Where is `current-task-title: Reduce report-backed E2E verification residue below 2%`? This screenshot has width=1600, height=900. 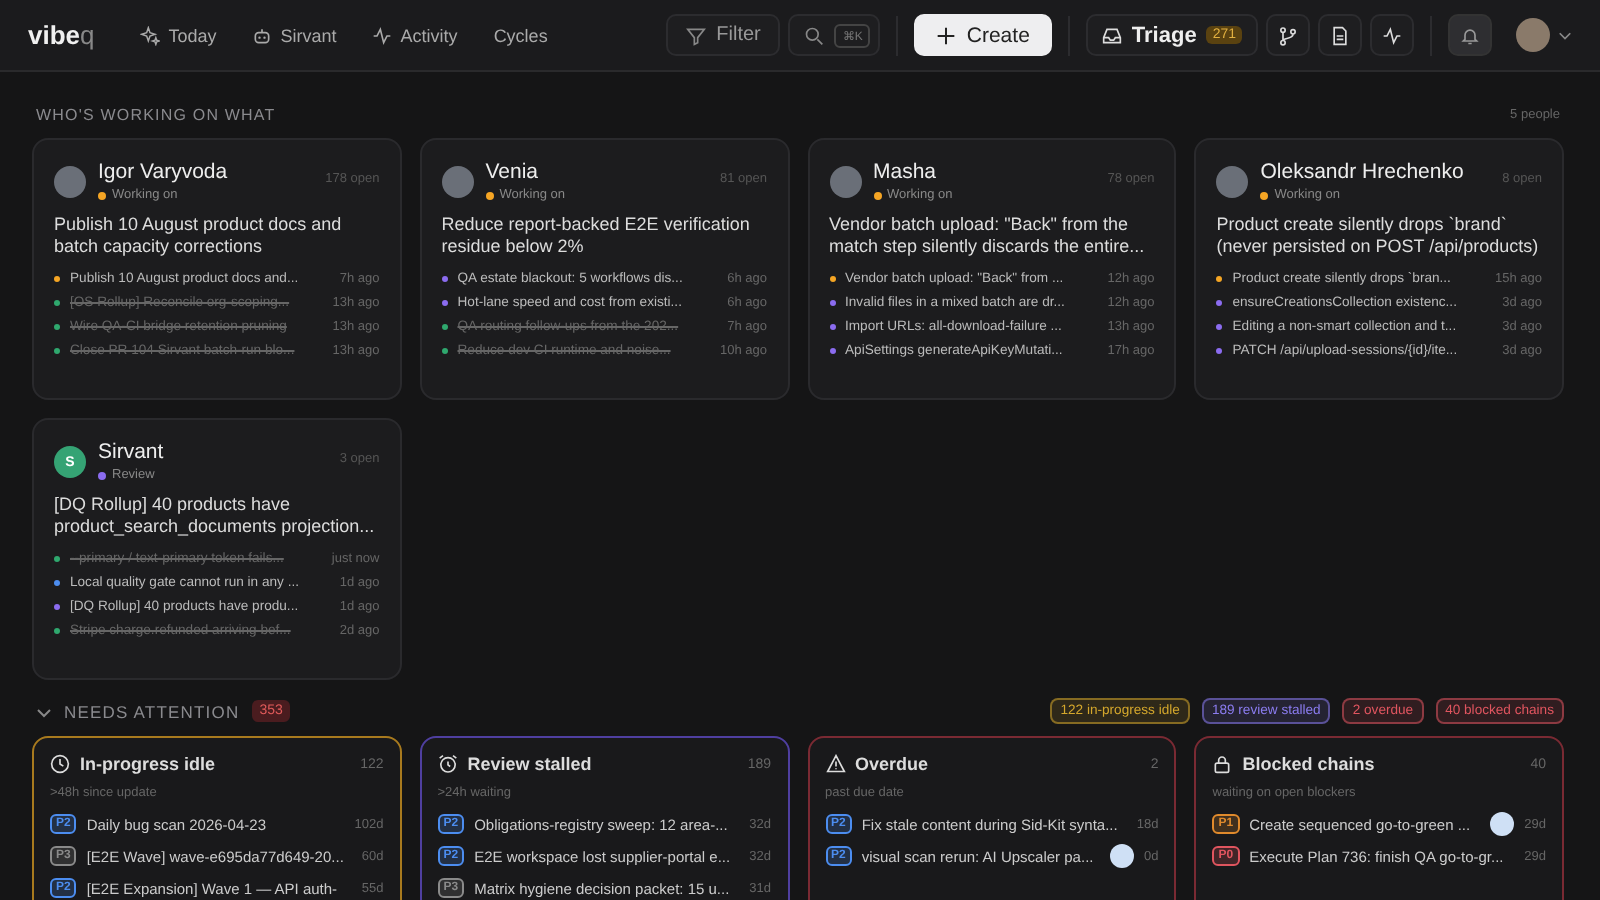 current-task-title: Reduce report-backed E2E verification residue below 2% is located at coordinates (596, 236).